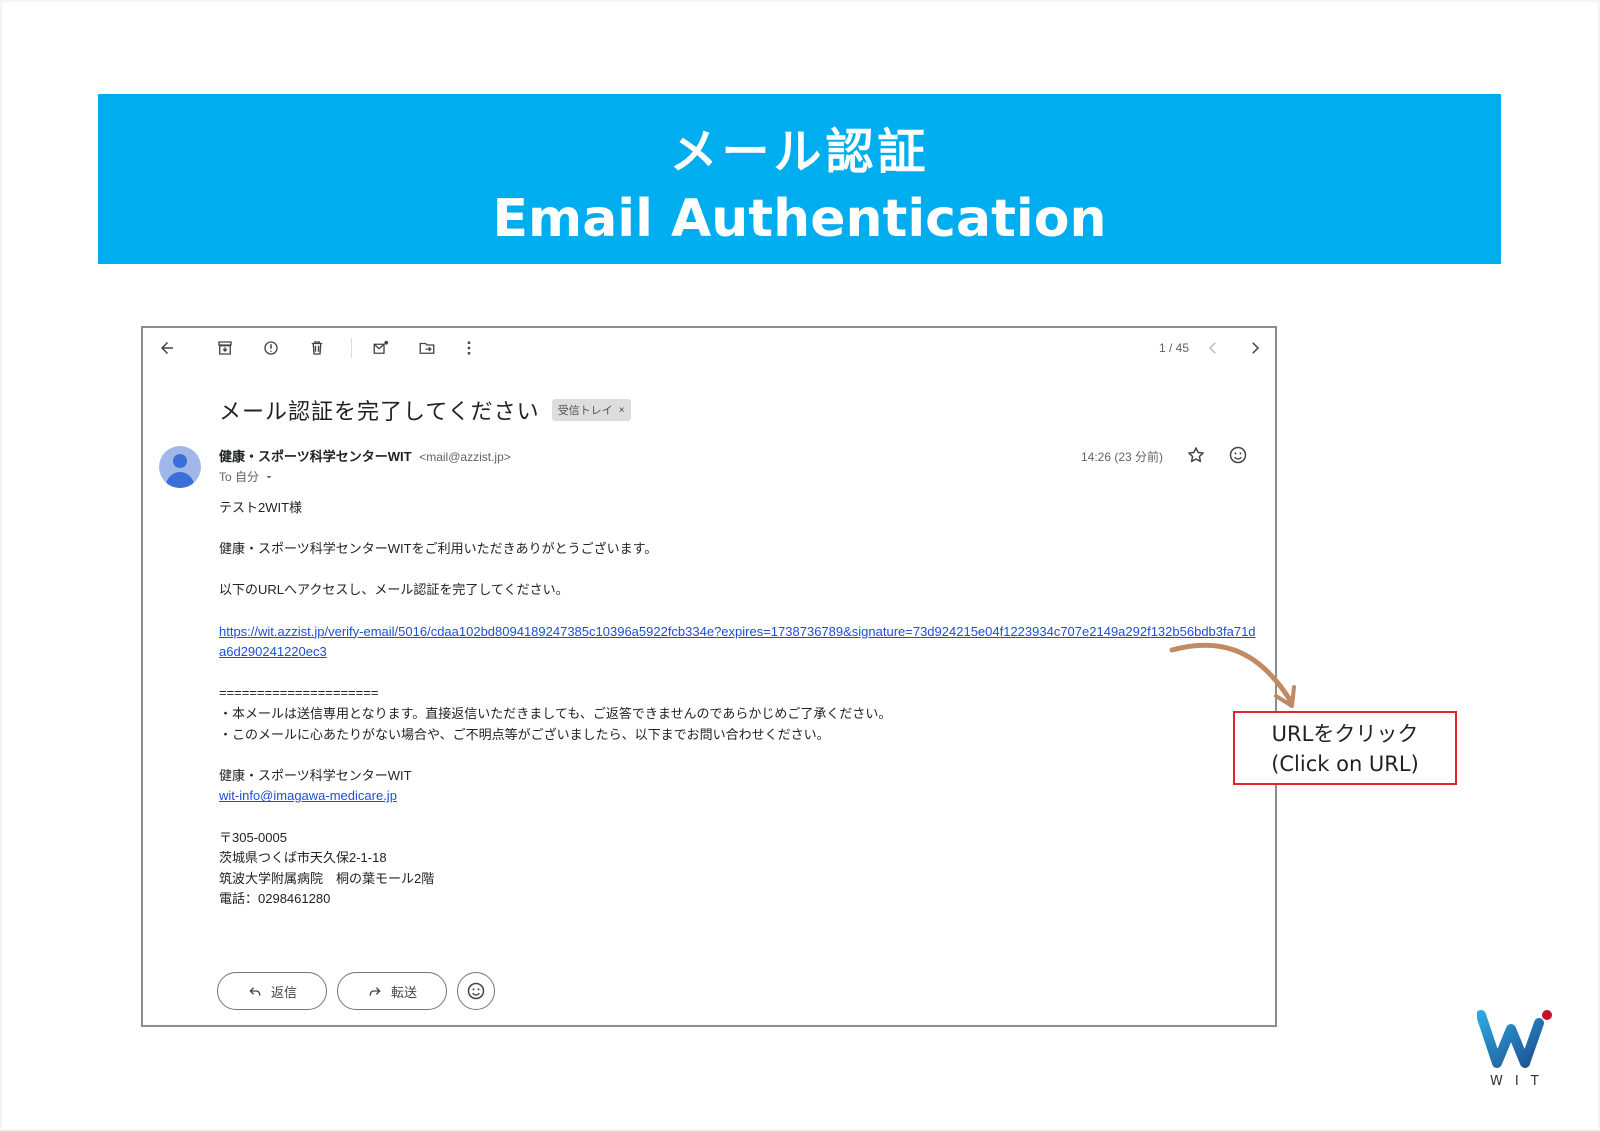 Image resolution: width=1600 pixels, height=1131 pixels. I want to click on forward-icon, so click(375, 991).